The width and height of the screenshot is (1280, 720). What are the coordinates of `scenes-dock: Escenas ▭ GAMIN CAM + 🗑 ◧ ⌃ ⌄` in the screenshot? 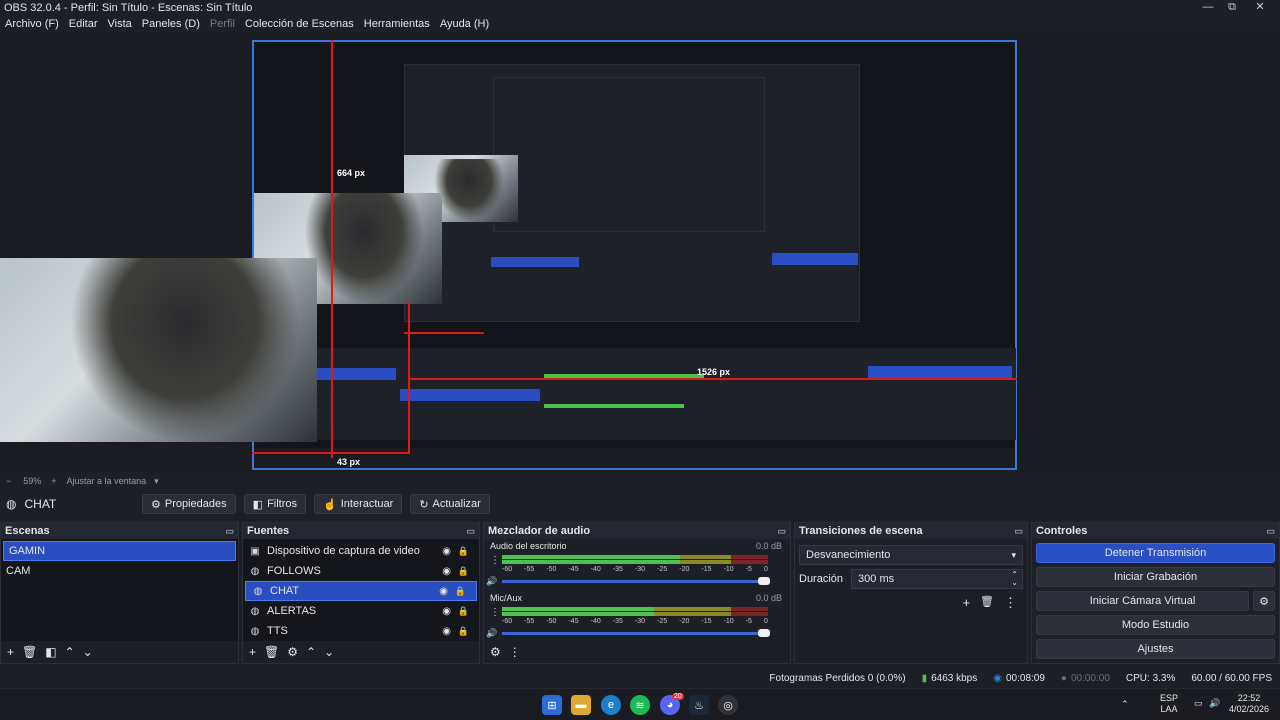 It's located at (119, 593).